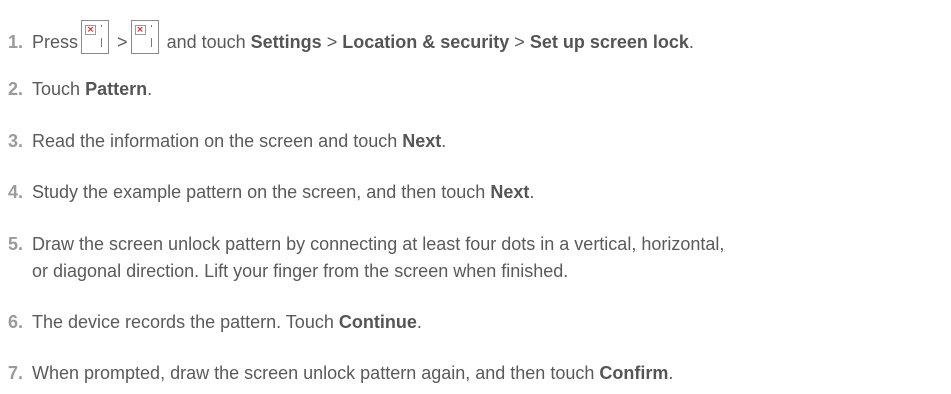  I want to click on step-number: 3., so click(16, 141).